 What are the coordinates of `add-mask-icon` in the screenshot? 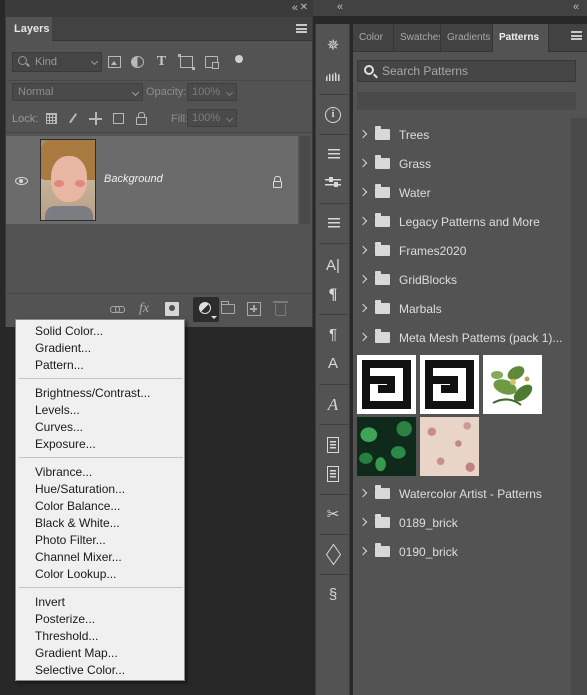 It's located at (172, 309).